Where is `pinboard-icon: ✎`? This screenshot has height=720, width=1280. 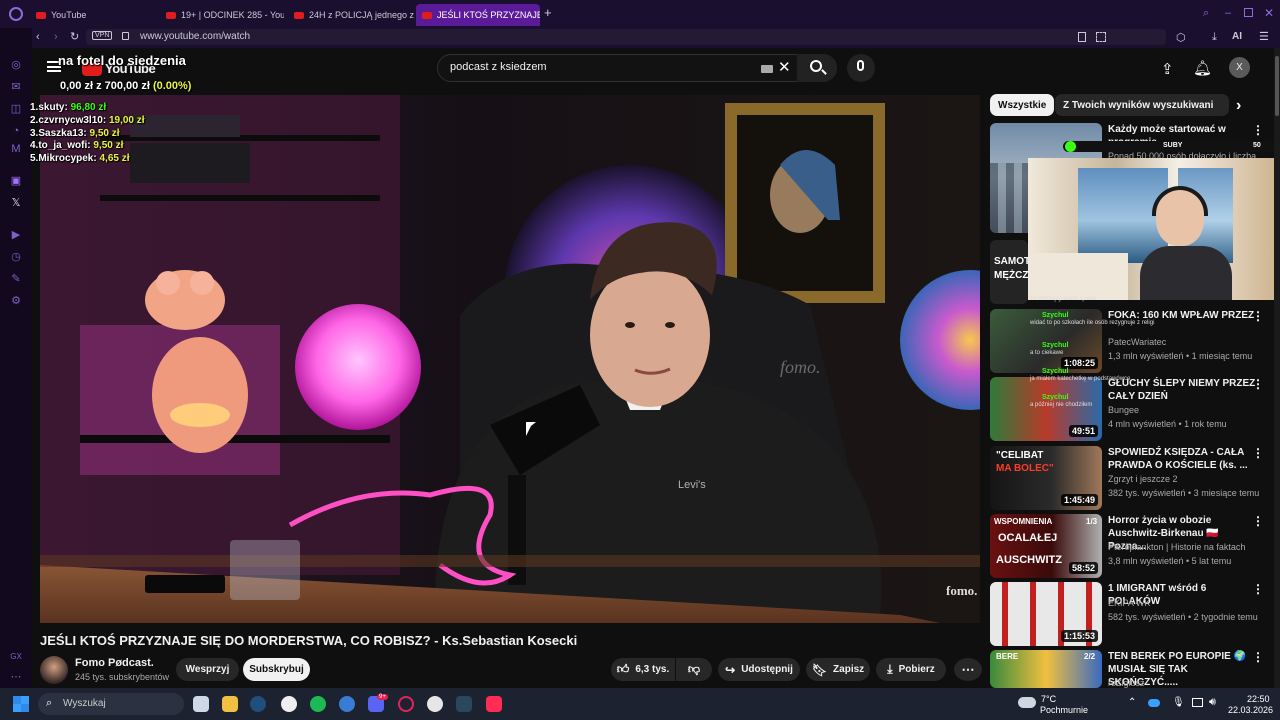 pinboard-icon: ✎ is located at coordinates (16, 279).